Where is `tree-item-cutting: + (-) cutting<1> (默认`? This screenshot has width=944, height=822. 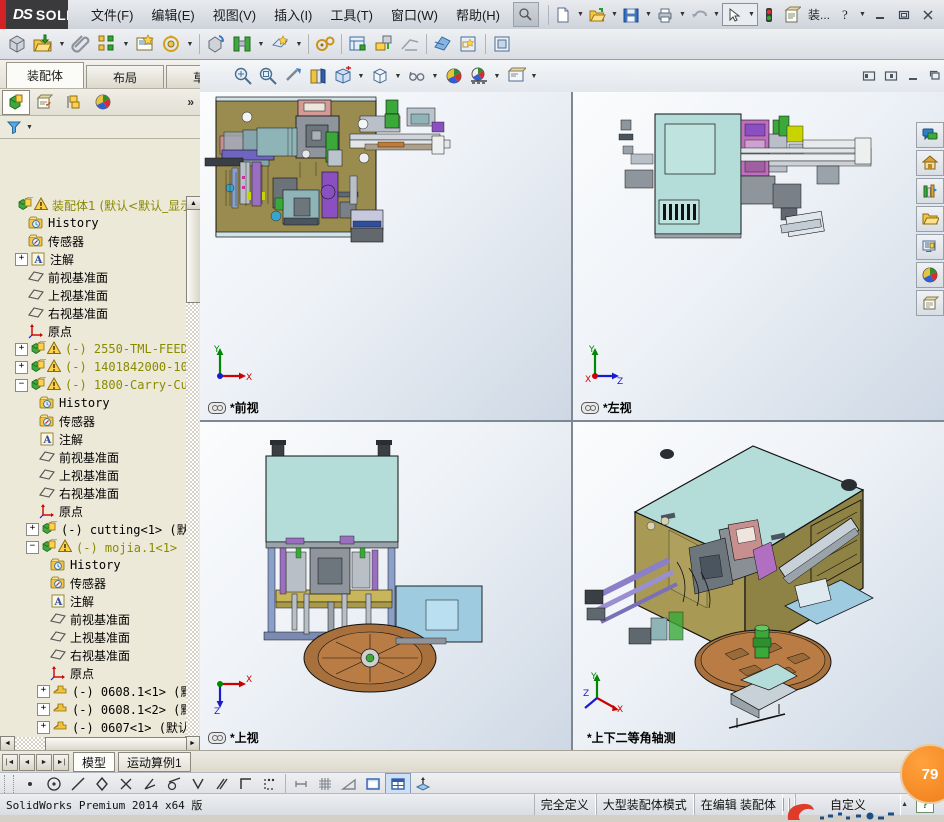
tree-item-cutting: + (-) cutting<1> (默认 is located at coordinates (93, 529).